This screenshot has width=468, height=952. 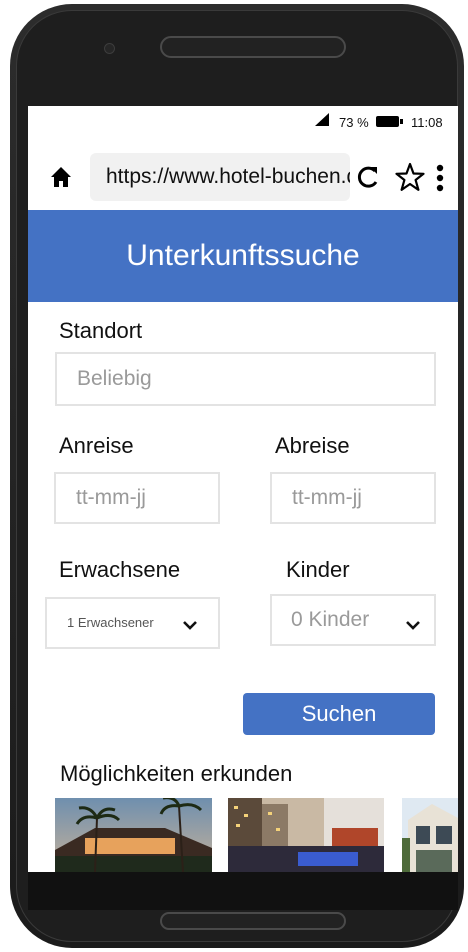 I want to click on explore-heading: Möglichkeiten erkunden, so click(x=176, y=773).